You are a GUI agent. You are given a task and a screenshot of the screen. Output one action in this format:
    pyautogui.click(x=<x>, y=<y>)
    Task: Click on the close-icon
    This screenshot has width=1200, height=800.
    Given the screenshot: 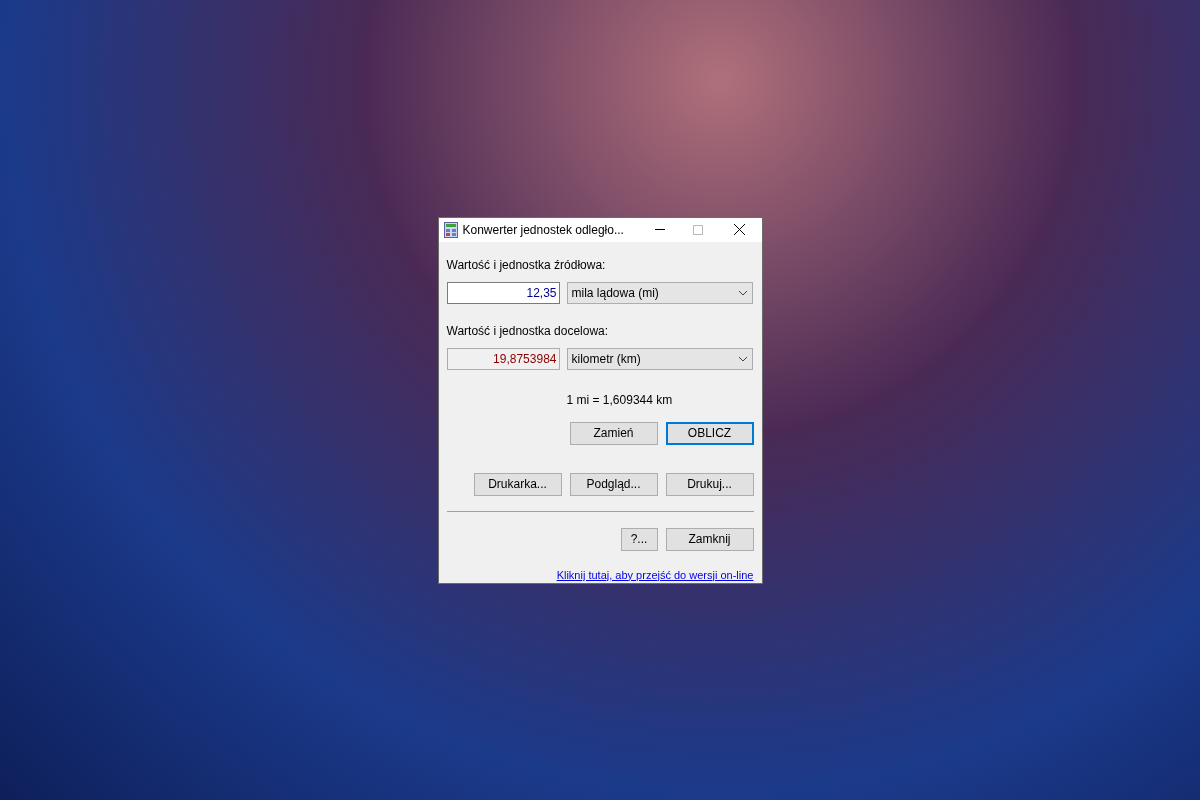 What is the action you would take?
    pyautogui.click(x=739, y=229)
    